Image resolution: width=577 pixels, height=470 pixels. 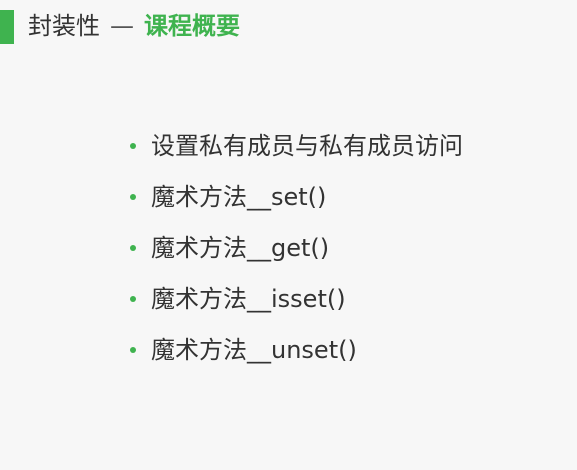 I want to click on page-title: 封装性 — 课程概要, so click(x=134, y=26).